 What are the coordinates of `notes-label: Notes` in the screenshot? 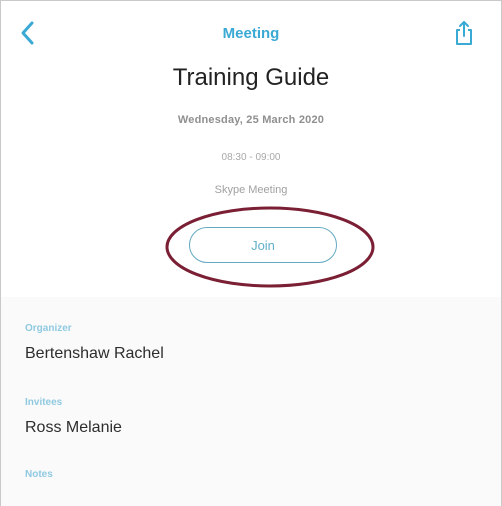 It's located at (39, 474).